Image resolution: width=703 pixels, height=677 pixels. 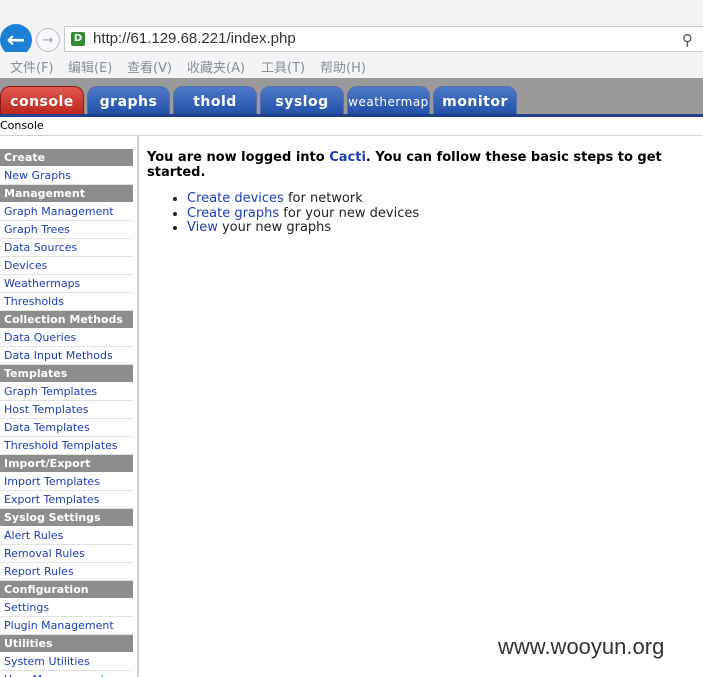 What do you see at coordinates (32, 66) in the screenshot?
I see `menu-file: 文件(F)` at bounding box center [32, 66].